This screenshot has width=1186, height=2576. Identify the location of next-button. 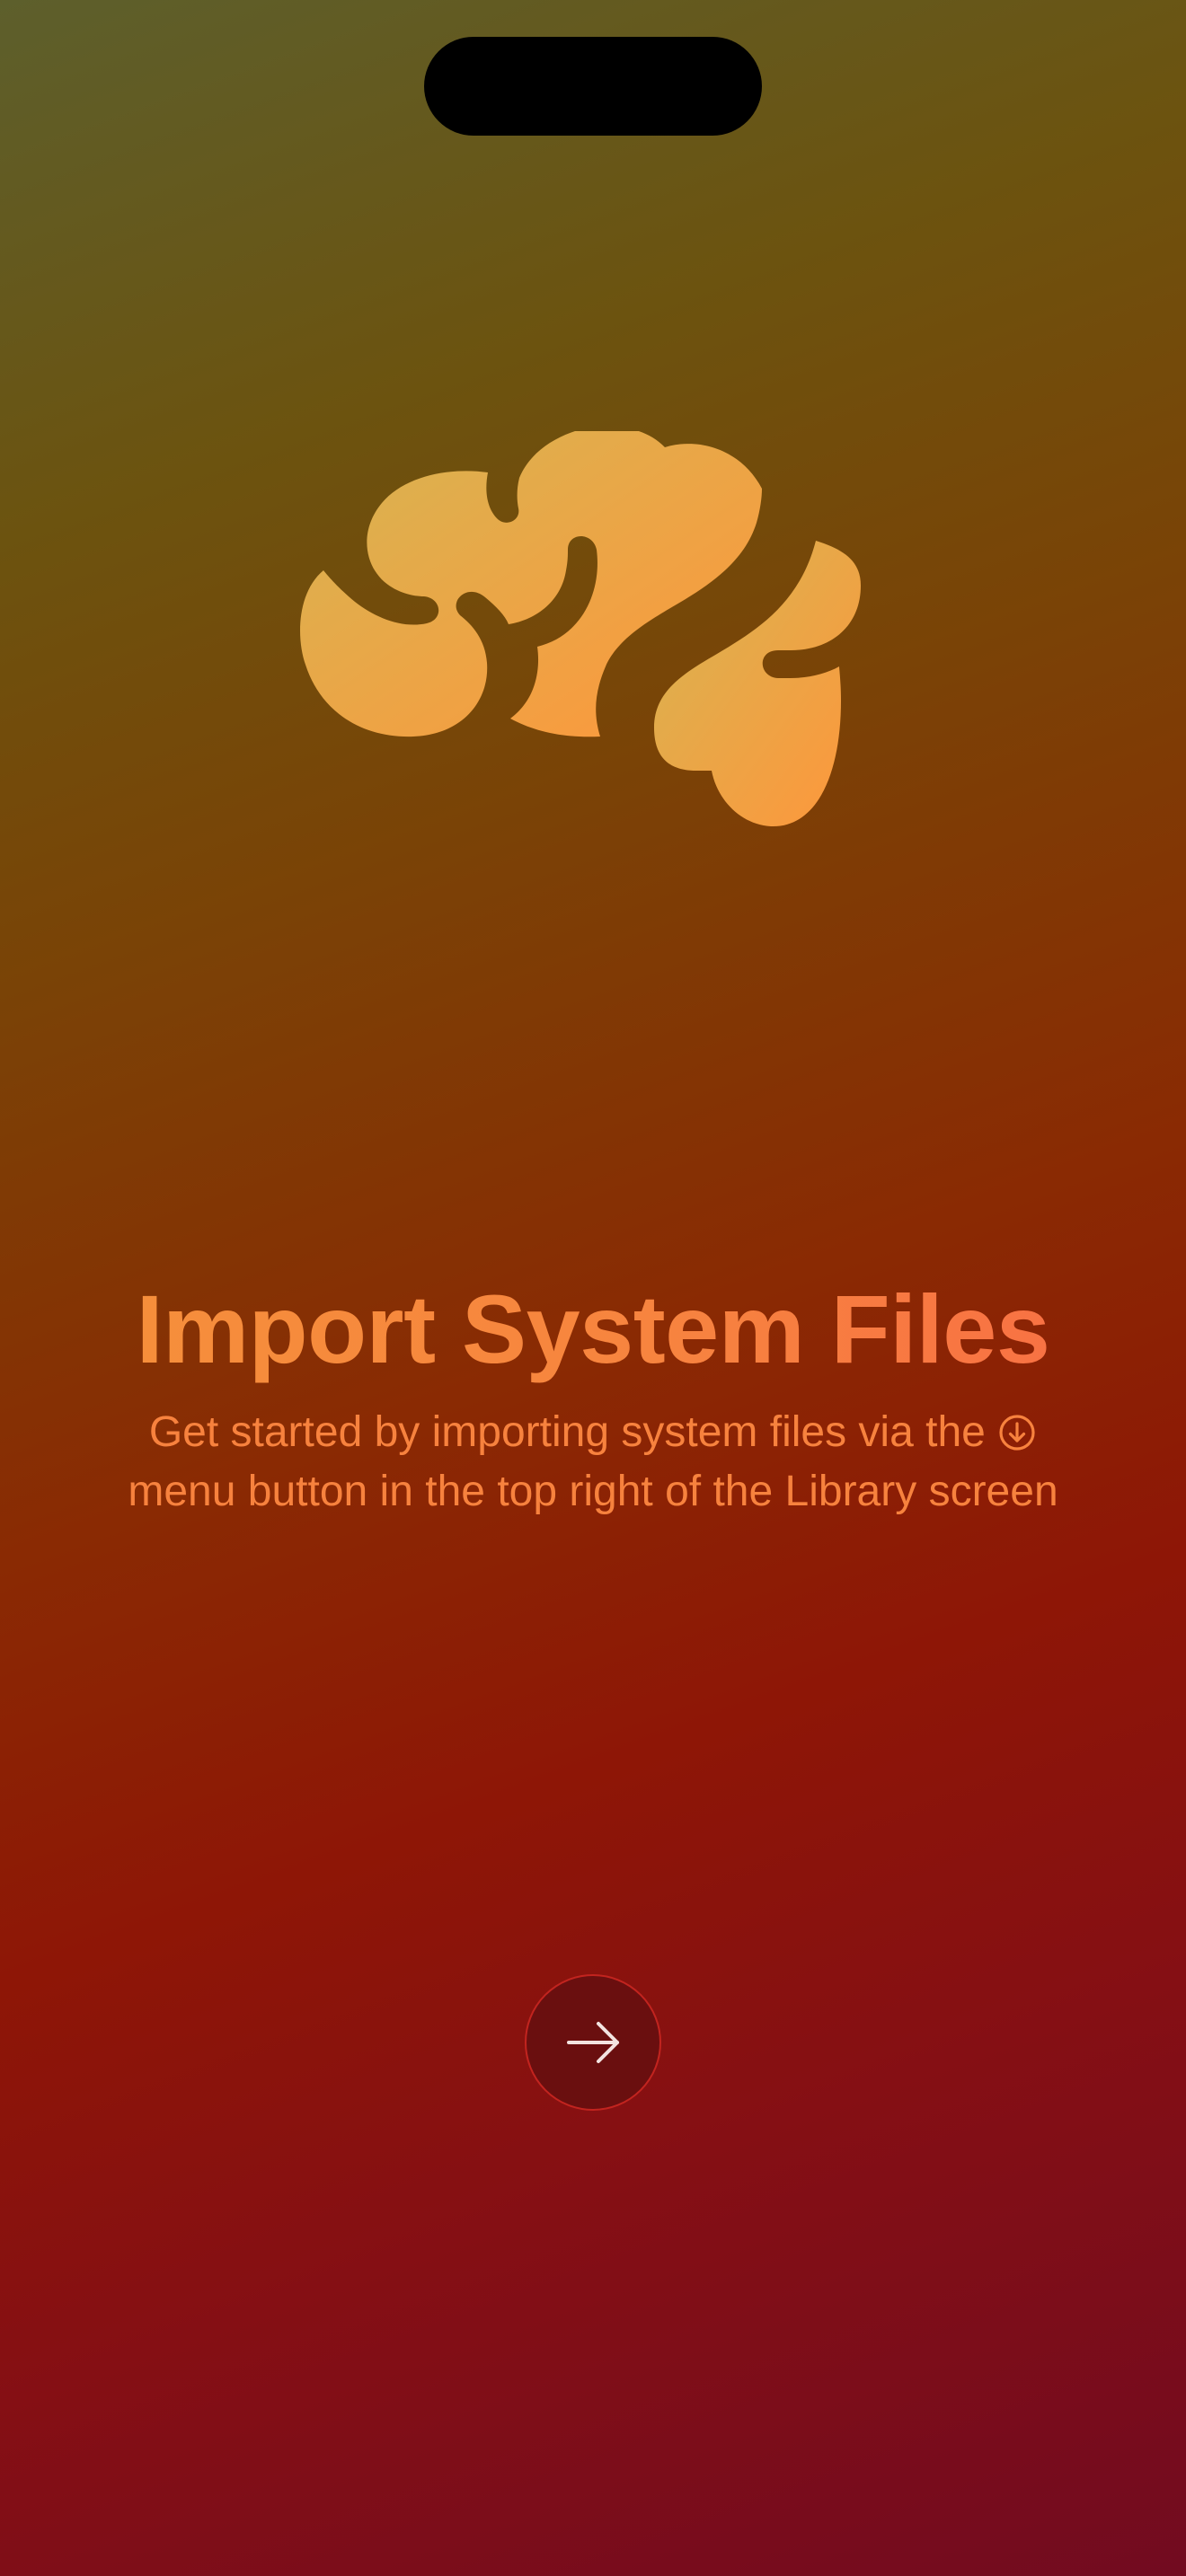
(593, 2042).